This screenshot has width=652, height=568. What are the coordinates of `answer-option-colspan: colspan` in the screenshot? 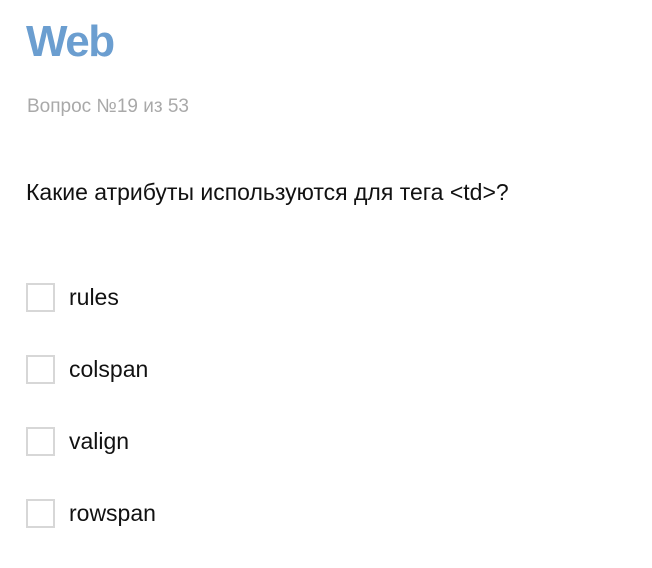 It's located at (91, 369).